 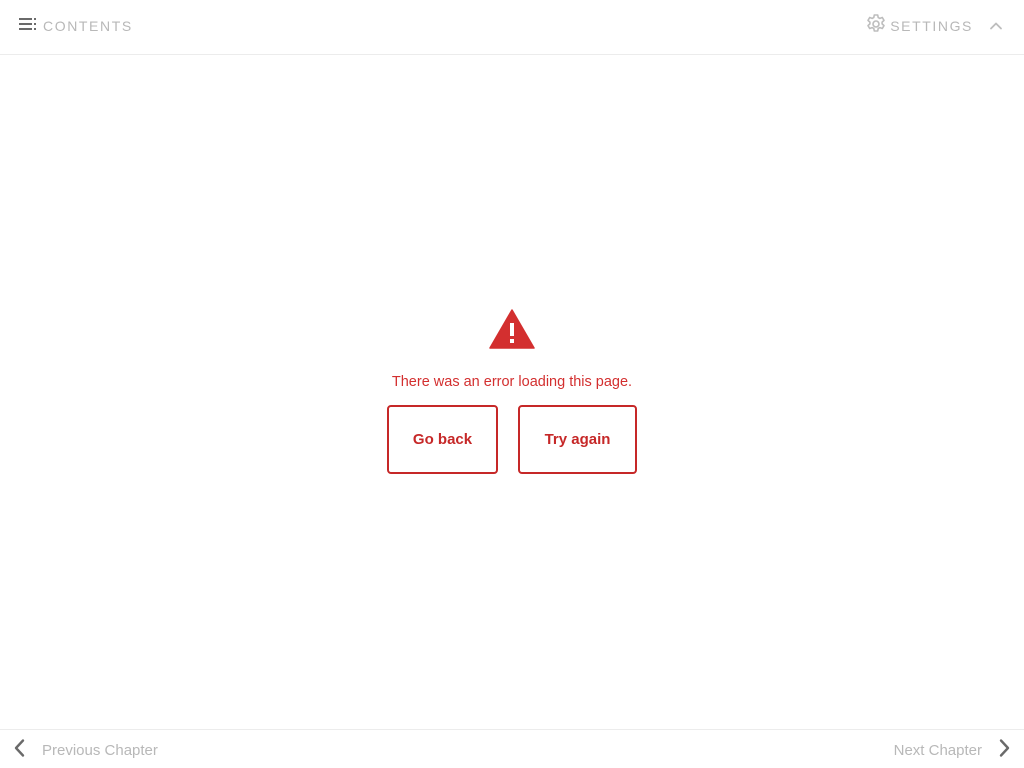 I want to click on settings-button: SETTINGS, so click(x=918, y=26).